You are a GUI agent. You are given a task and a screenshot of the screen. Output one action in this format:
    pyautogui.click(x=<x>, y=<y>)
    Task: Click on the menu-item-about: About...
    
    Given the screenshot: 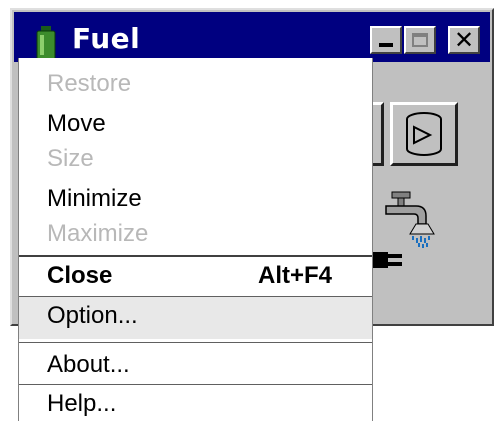 What is the action you would take?
    pyautogui.click(x=195, y=365)
    